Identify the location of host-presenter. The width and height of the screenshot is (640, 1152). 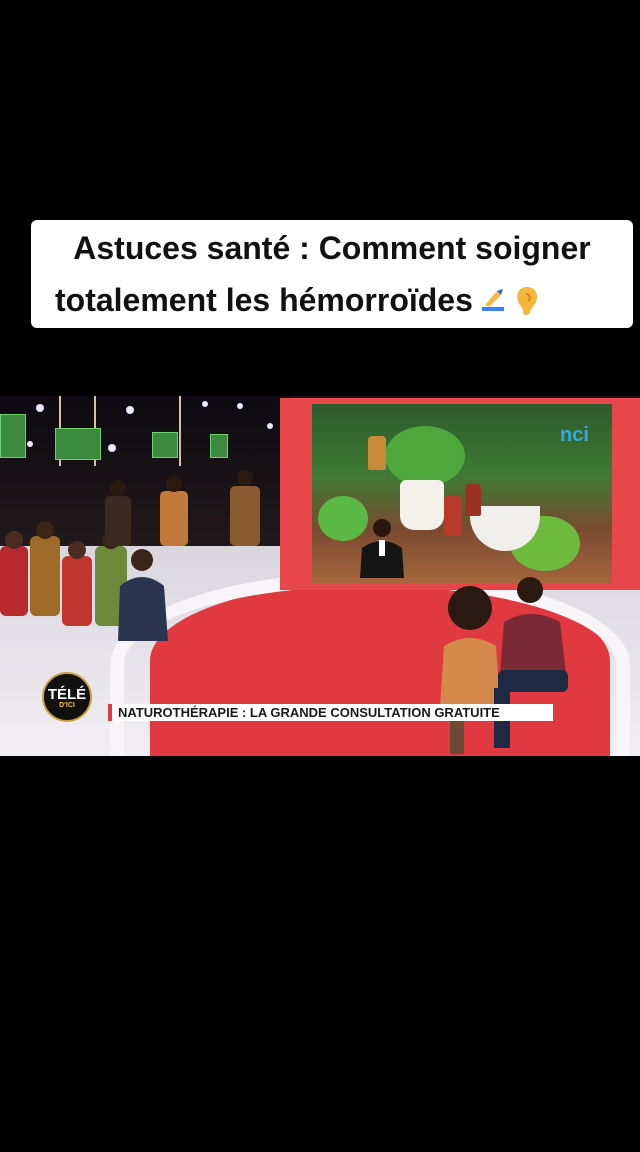
(382, 548).